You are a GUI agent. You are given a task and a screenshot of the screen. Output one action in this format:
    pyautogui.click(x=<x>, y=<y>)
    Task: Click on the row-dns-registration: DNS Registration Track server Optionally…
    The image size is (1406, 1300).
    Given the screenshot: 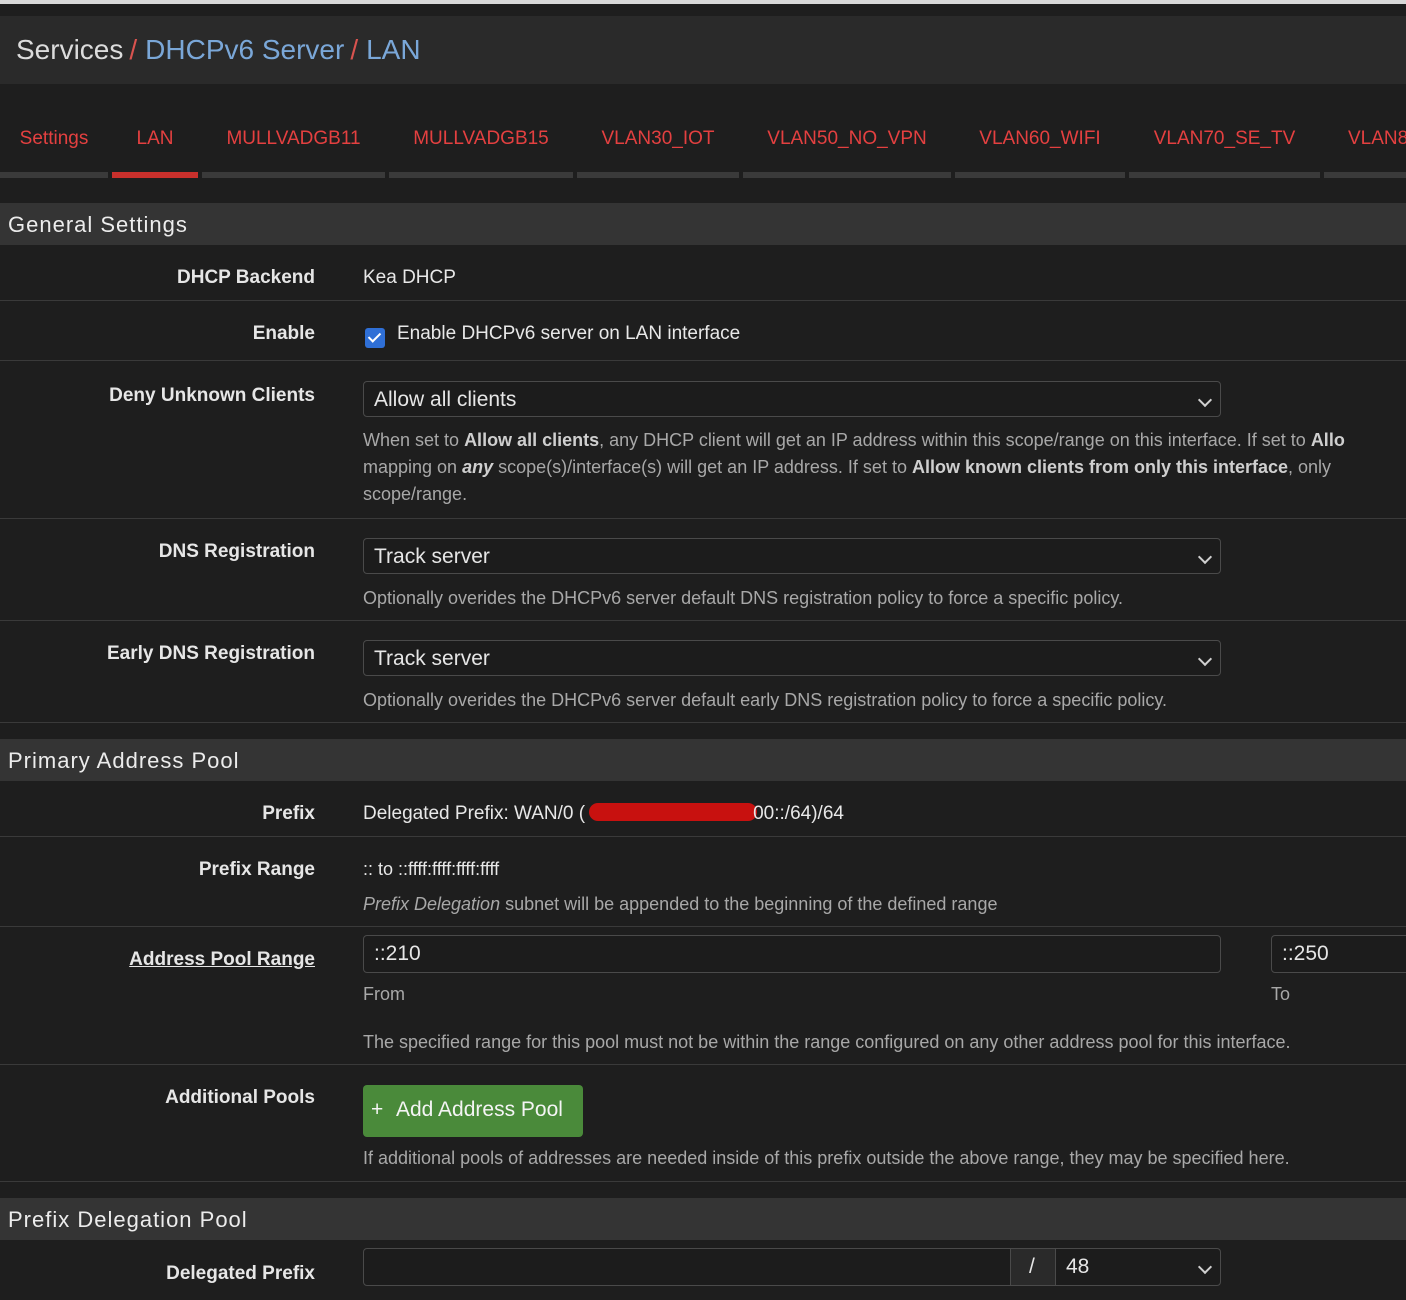 What is the action you would take?
    pyautogui.click(x=703, y=570)
    